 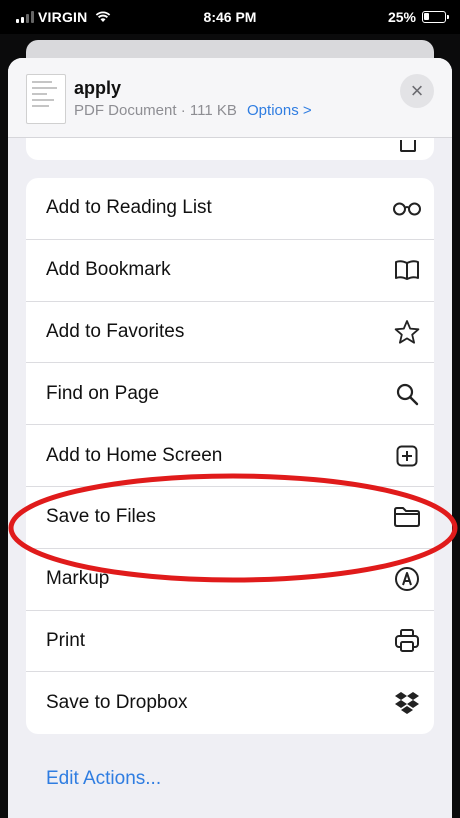 What do you see at coordinates (408, 146) in the screenshot?
I see `copy-icon` at bounding box center [408, 146].